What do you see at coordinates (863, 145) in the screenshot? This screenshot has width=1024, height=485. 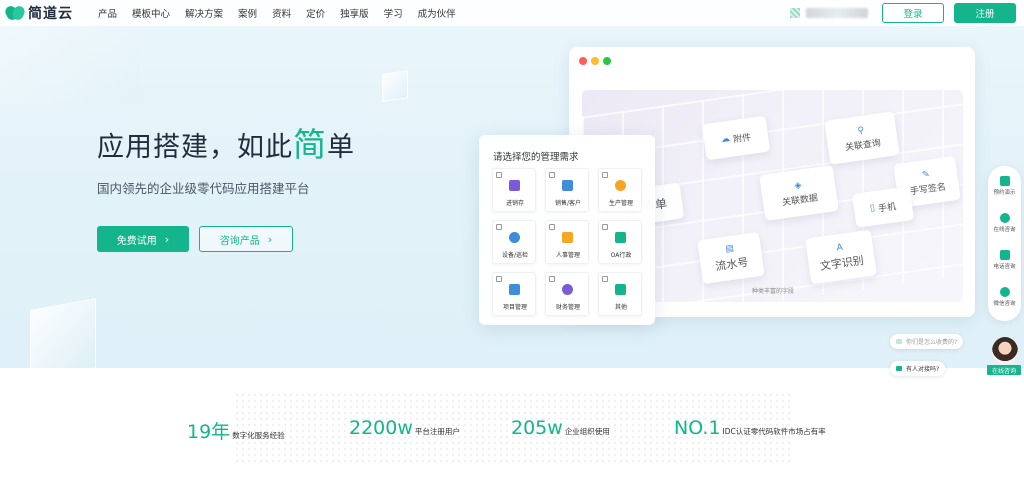 I see `tile-relation-query-label: 关联查询` at bounding box center [863, 145].